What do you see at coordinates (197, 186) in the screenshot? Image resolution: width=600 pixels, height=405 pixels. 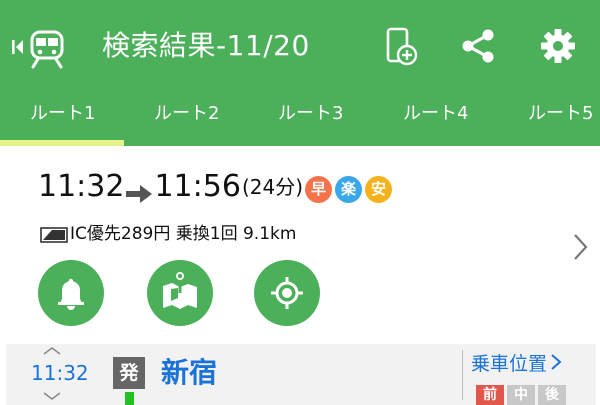 I see `arrive-time: 11:56` at bounding box center [197, 186].